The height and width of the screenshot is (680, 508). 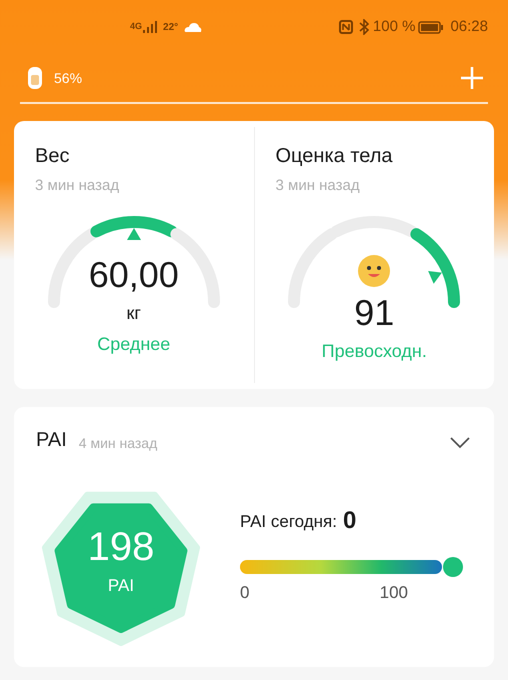 I want to click on timestamp: 4 мин назад, so click(x=118, y=443).